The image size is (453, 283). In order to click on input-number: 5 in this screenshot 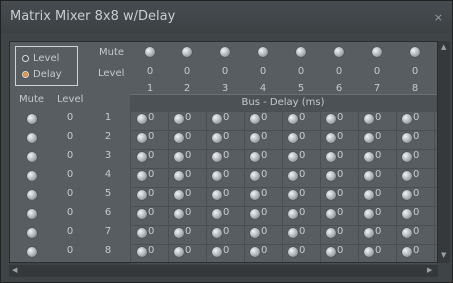, I will do `click(108, 193)`.